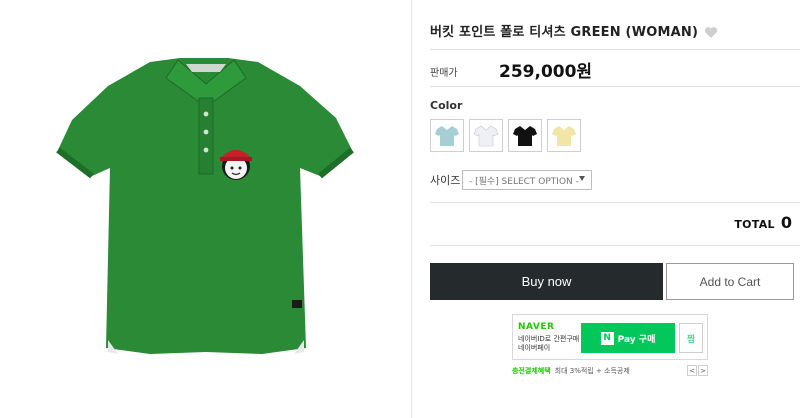 The width and height of the screenshot is (800, 418). I want to click on total-row: TOTAL 0, so click(763, 222).